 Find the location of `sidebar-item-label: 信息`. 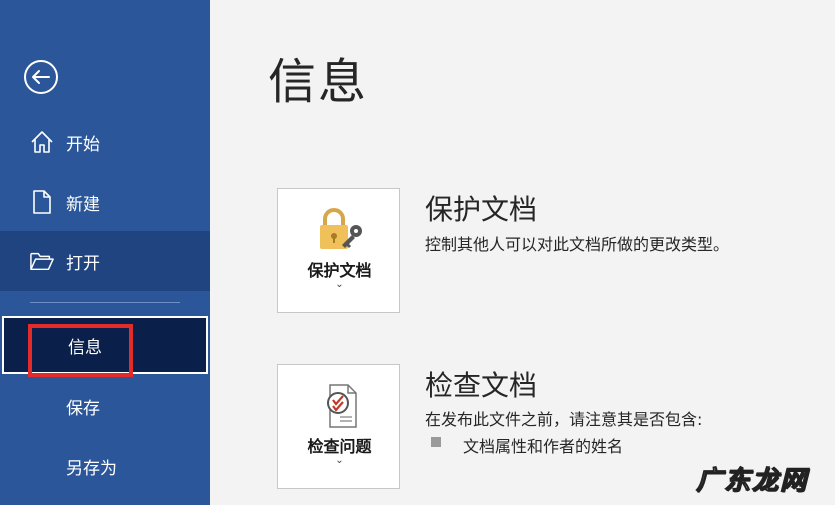

sidebar-item-label: 信息 is located at coordinates (85, 347).